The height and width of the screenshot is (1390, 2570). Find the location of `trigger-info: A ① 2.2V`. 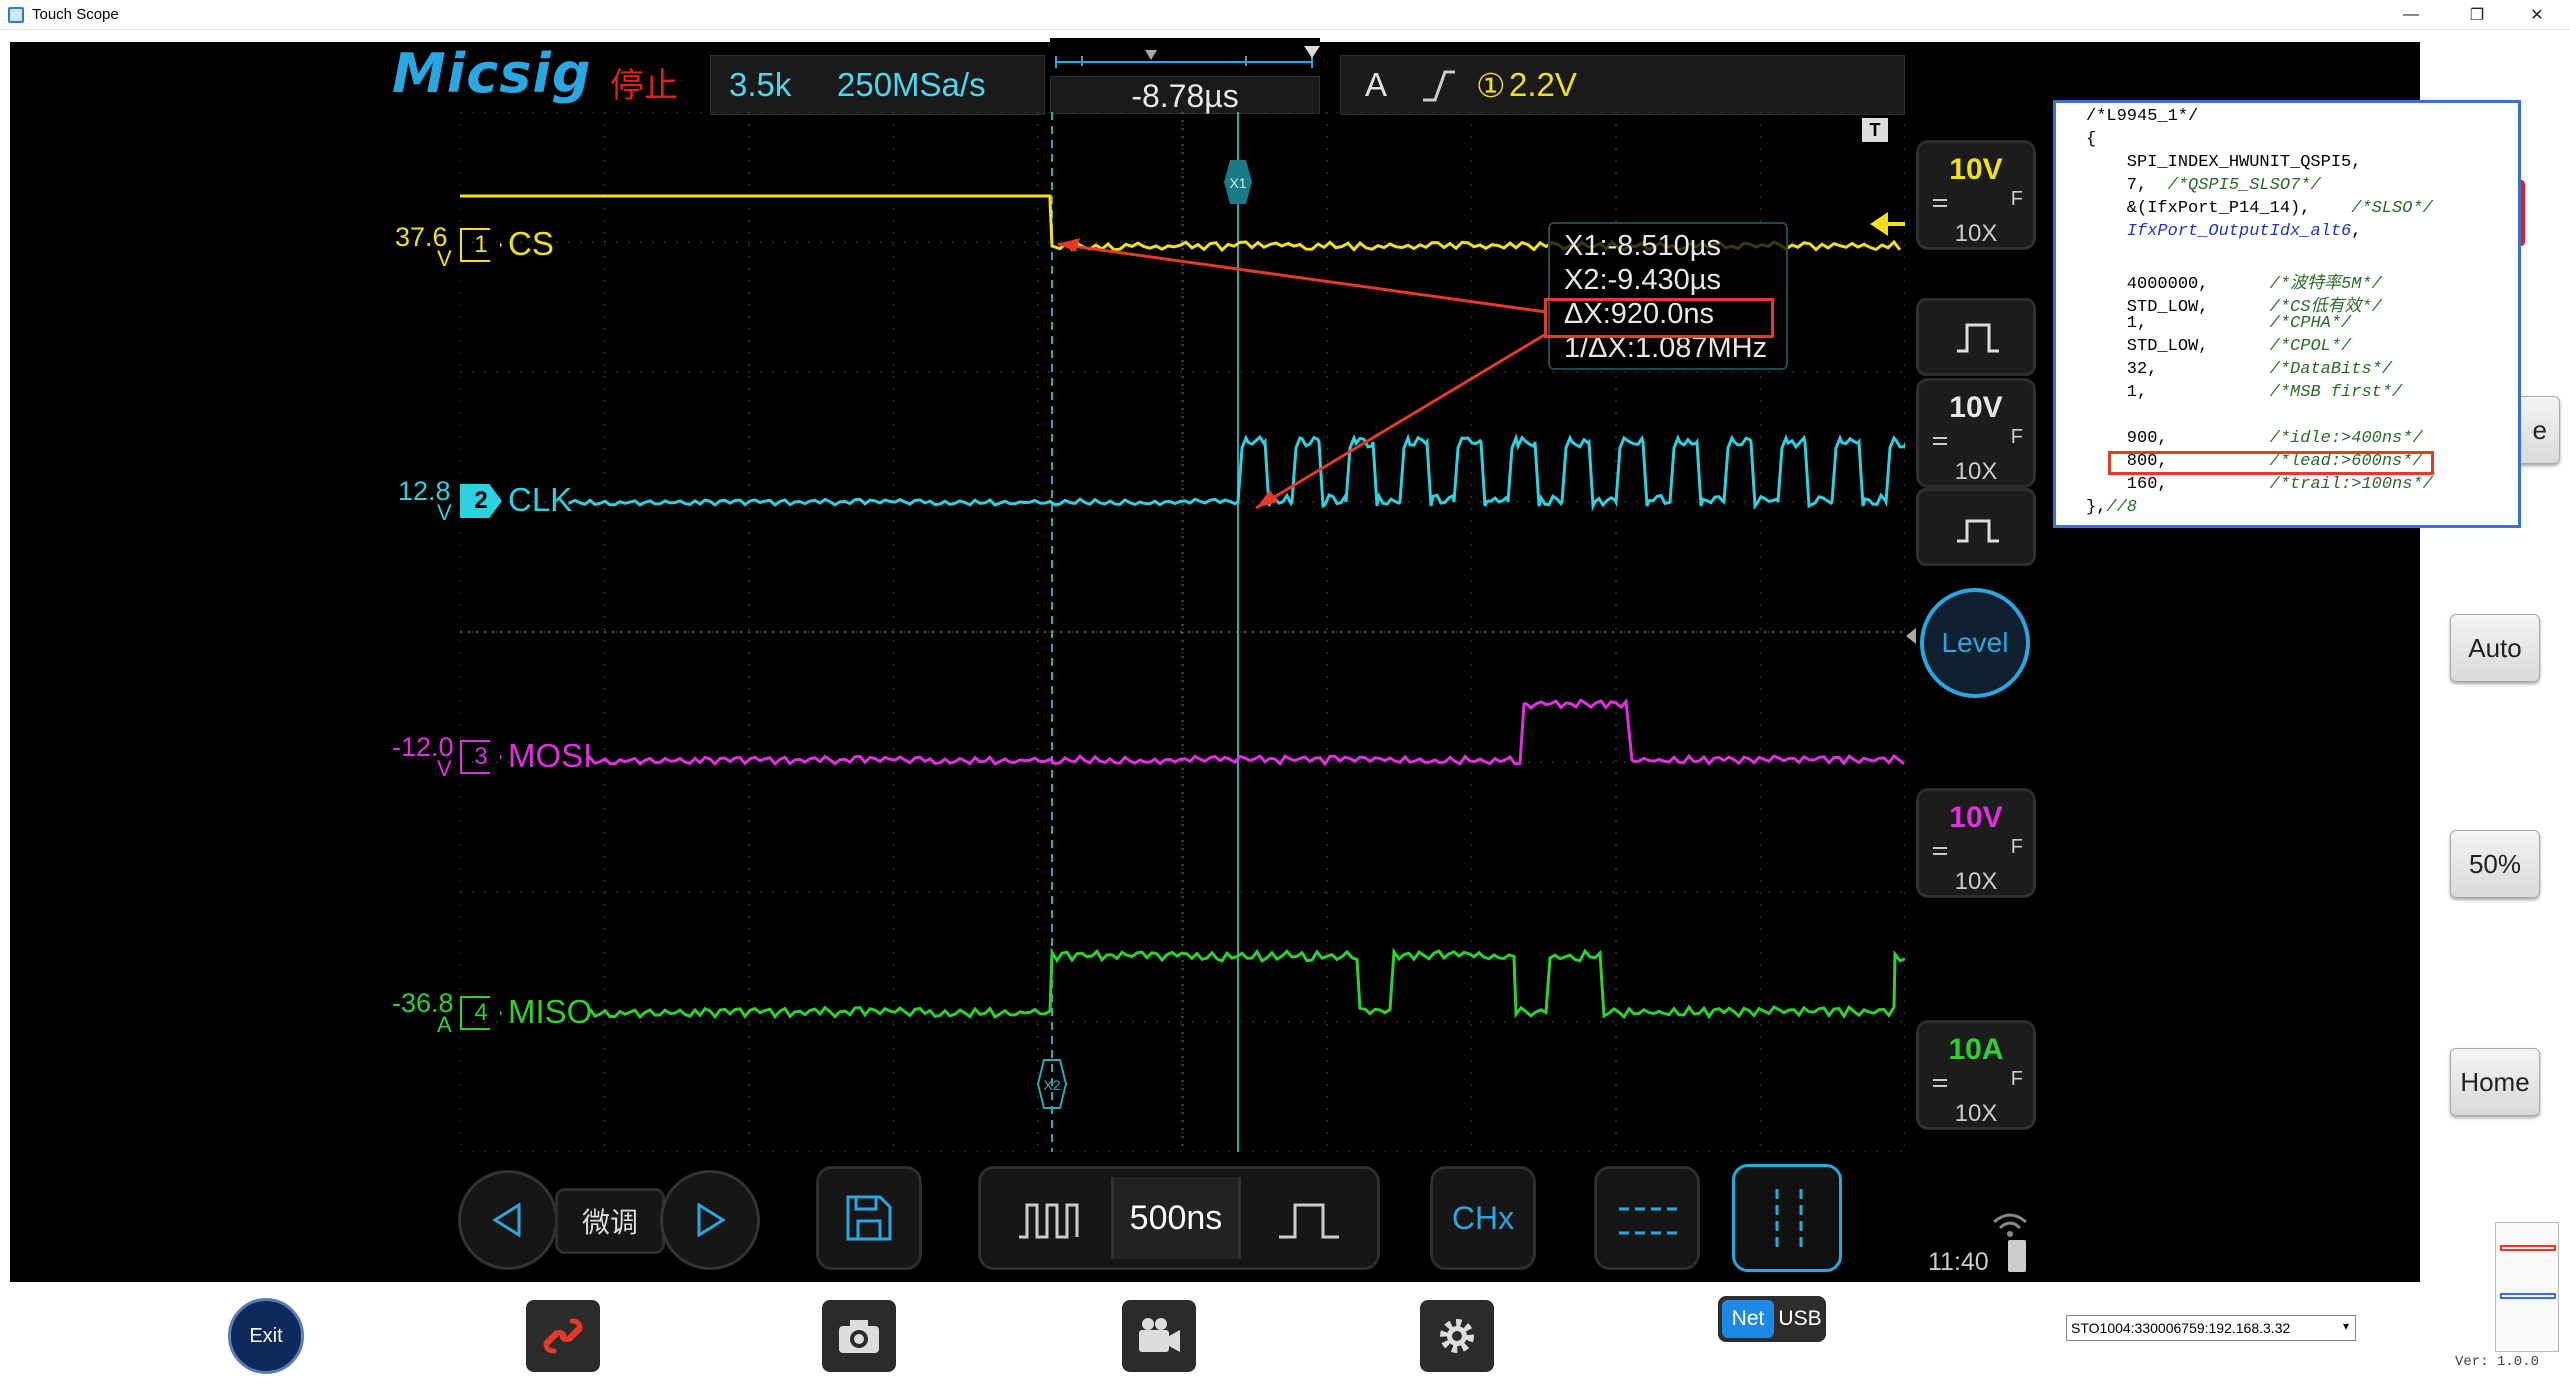

trigger-info: A ① 2.2V is located at coordinates (1622, 85).